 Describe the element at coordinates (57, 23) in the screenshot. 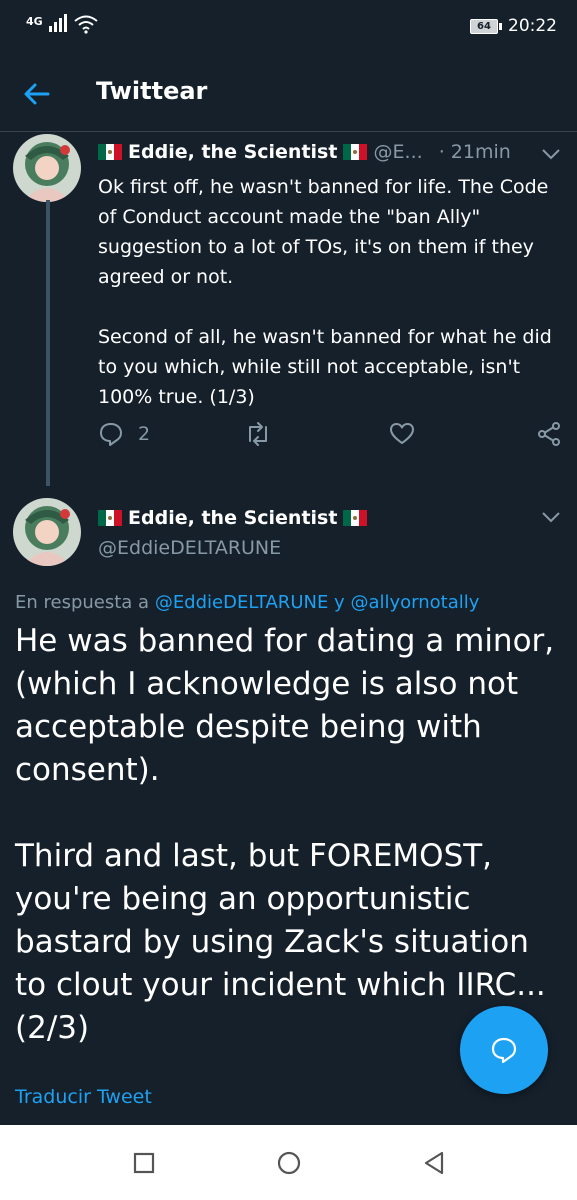

I see `signal-icon` at that location.